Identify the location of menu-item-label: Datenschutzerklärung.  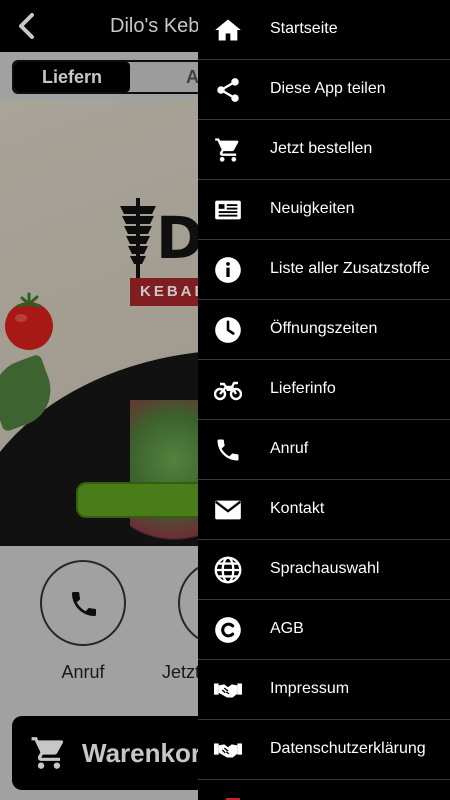
(348, 748).